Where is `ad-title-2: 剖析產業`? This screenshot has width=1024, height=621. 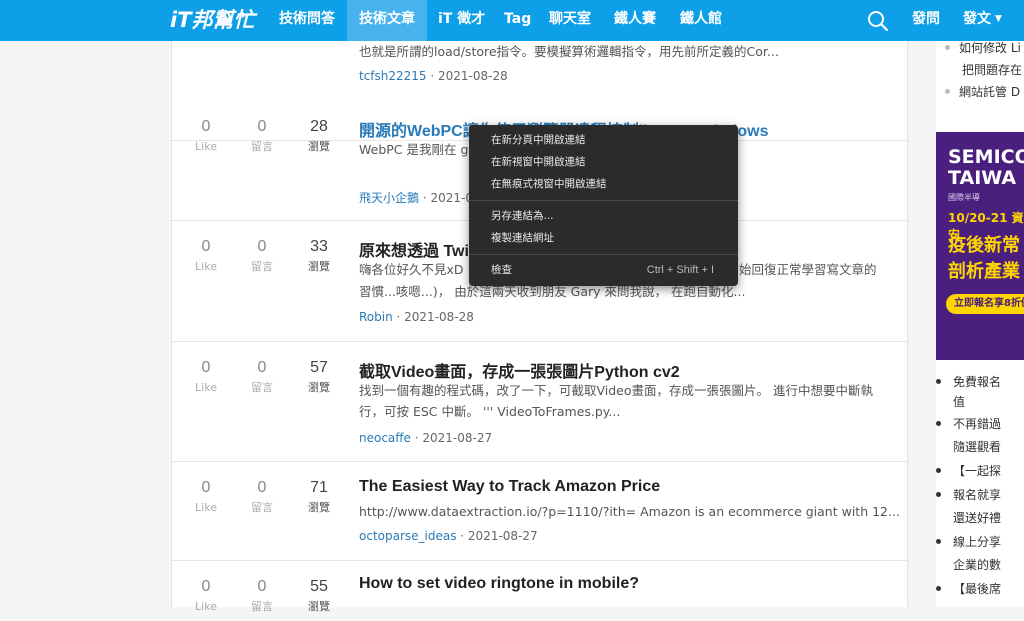 ad-title-2: 剖析產業 is located at coordinates (984, 271).